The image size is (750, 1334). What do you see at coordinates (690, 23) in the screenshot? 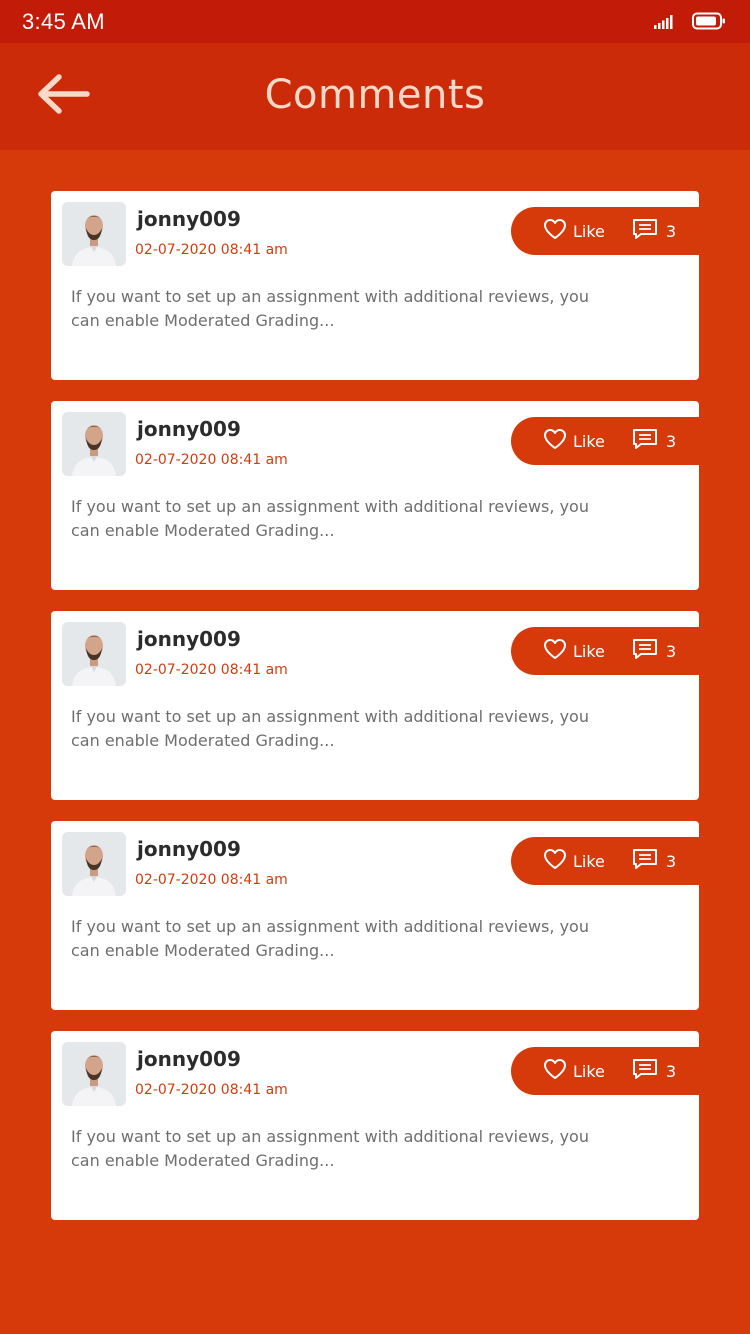
I see `status-icons` at bounding box center [690, 23].